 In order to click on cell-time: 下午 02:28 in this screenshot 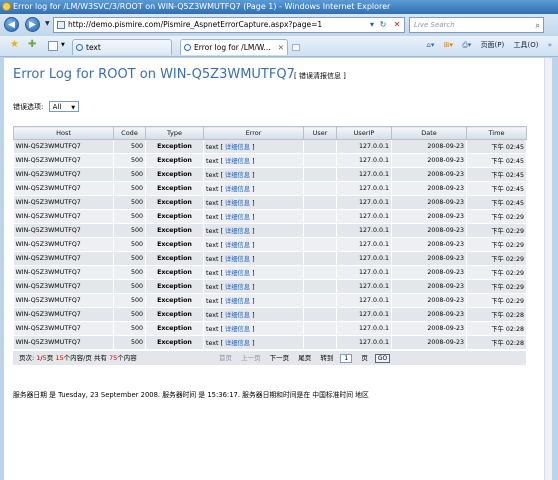, I will do `click(496, 328)`.